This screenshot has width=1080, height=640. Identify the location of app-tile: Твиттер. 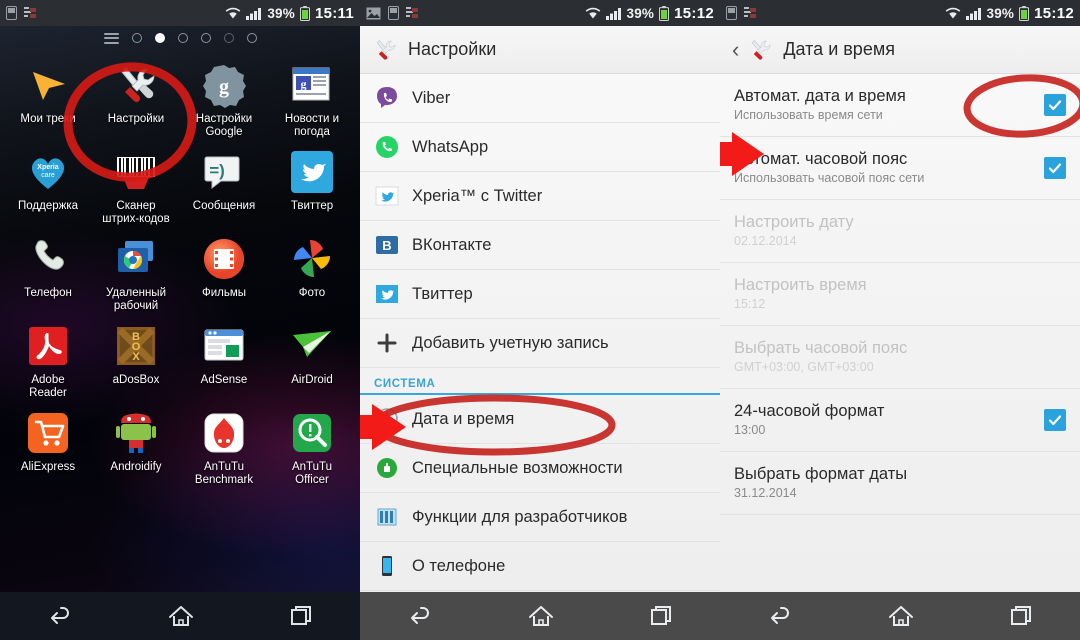
(312, 184).